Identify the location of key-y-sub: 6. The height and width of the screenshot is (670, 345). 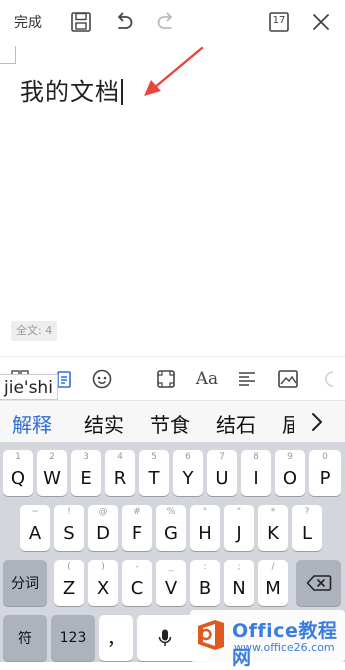
(188, 457).